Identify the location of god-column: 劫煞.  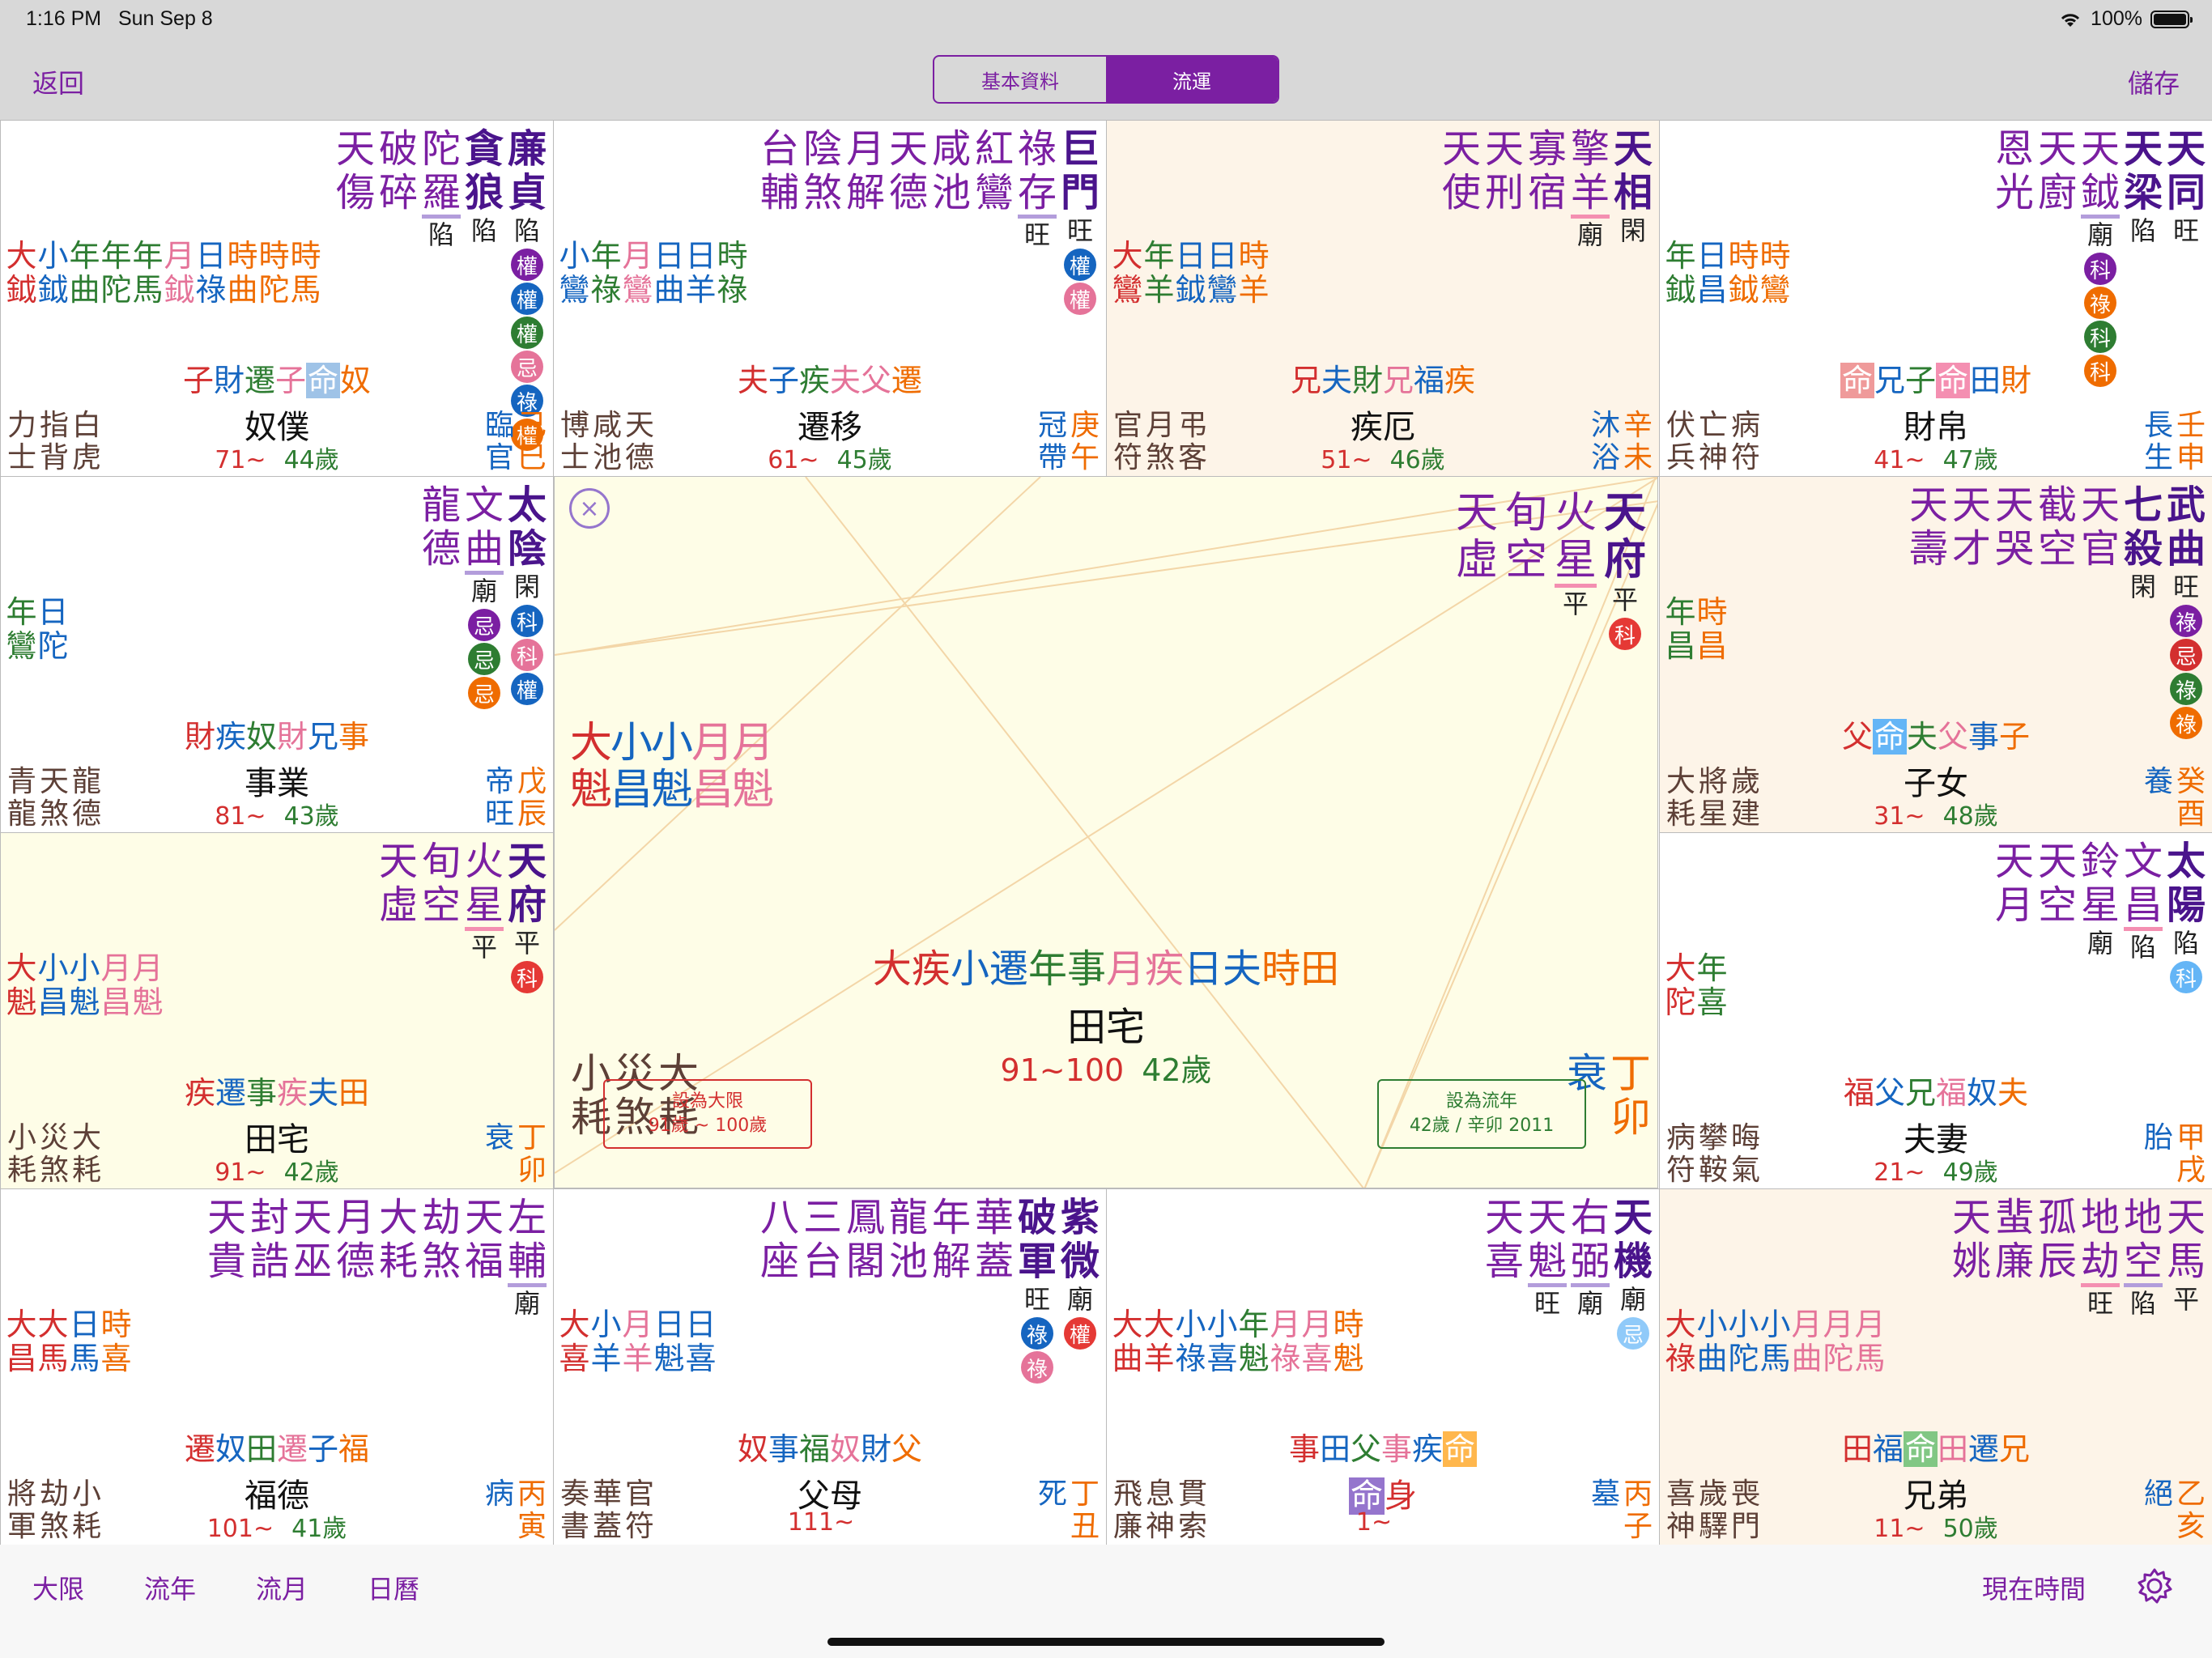
(54, 1510).